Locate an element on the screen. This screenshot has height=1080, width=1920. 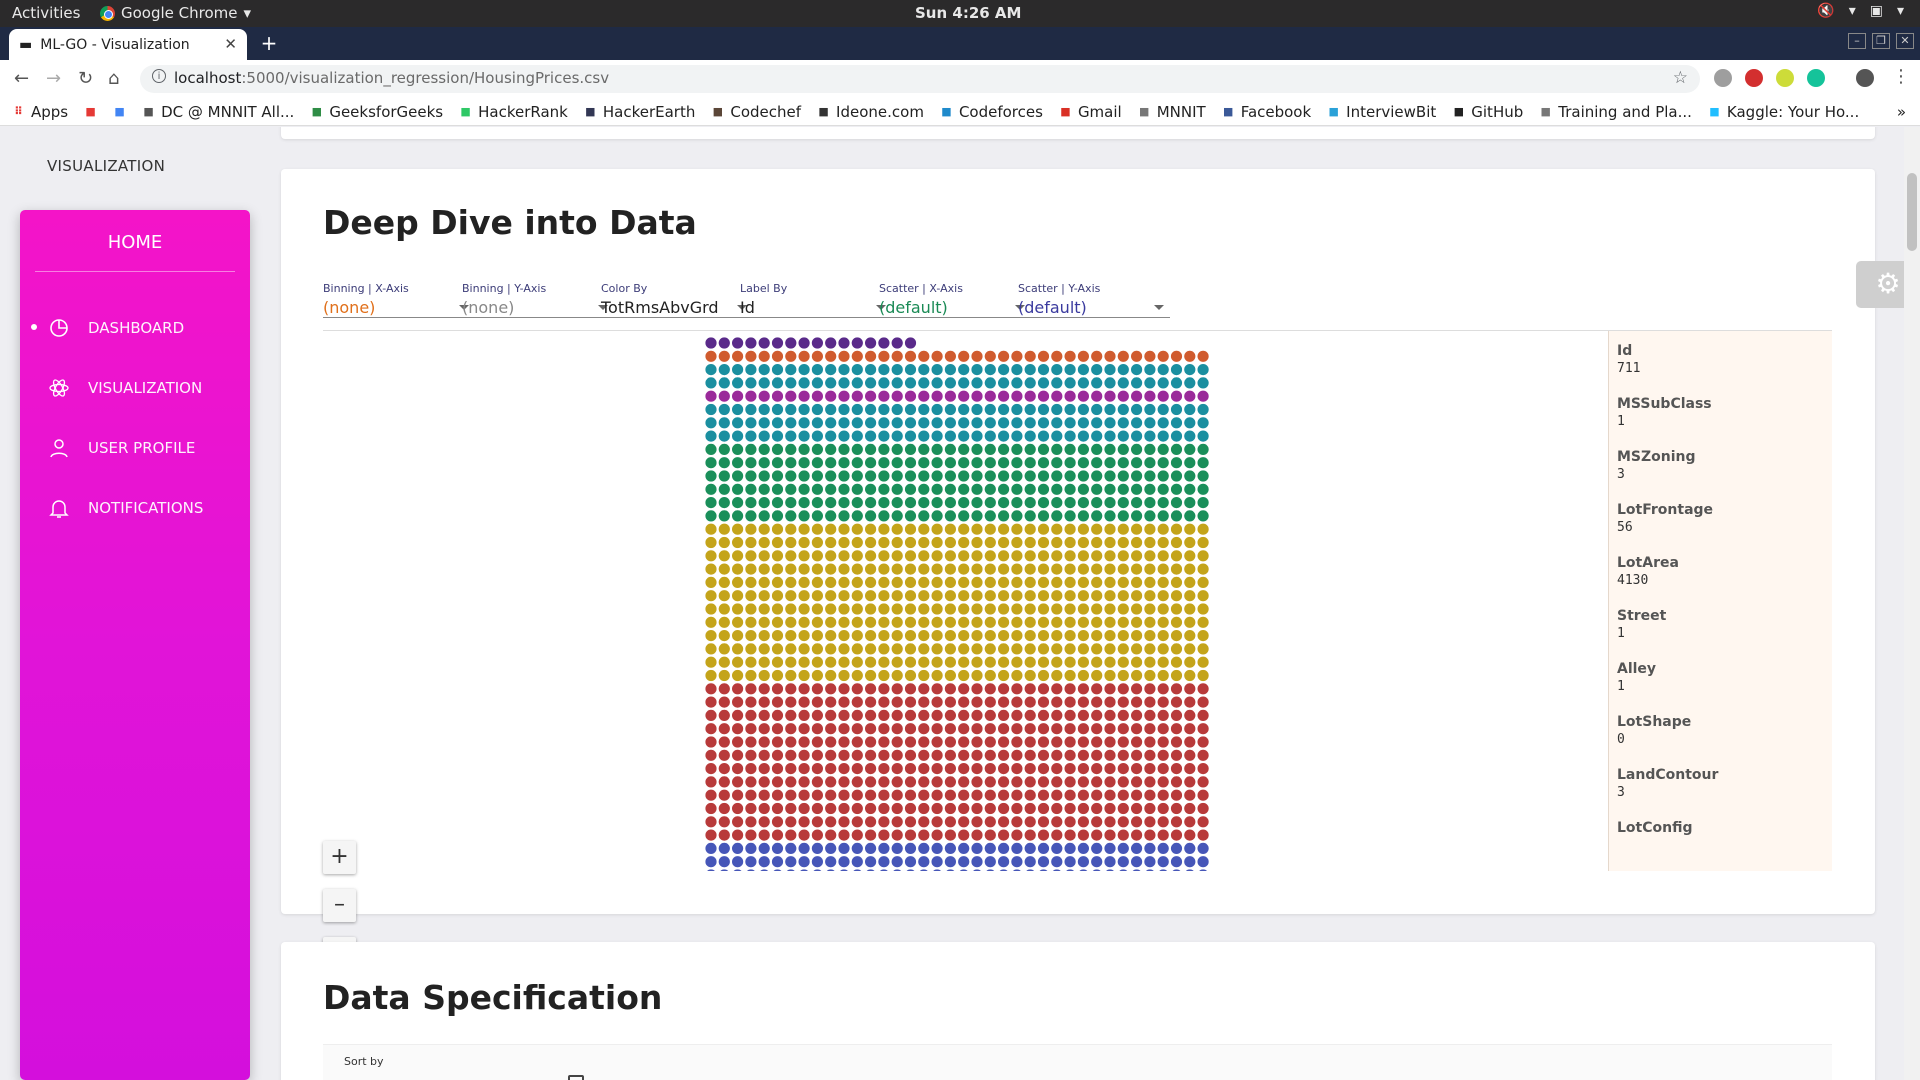
clock: Sun 4:26 AM is located at coordinates (968, 13).